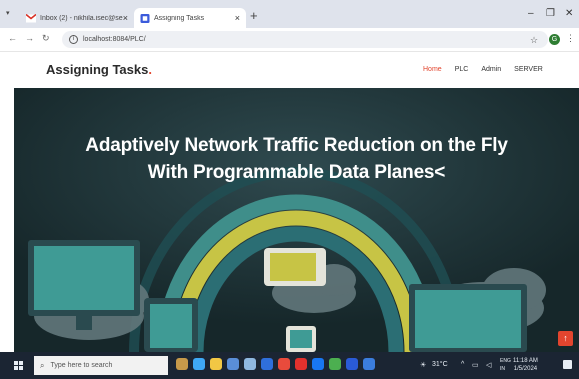 The width and height of the screenshot is (579, 379). What do you see at coordinates (565, 338) in the screenshot?
I see `back-to-top-button: ↑` at bounding box center [565, 338].